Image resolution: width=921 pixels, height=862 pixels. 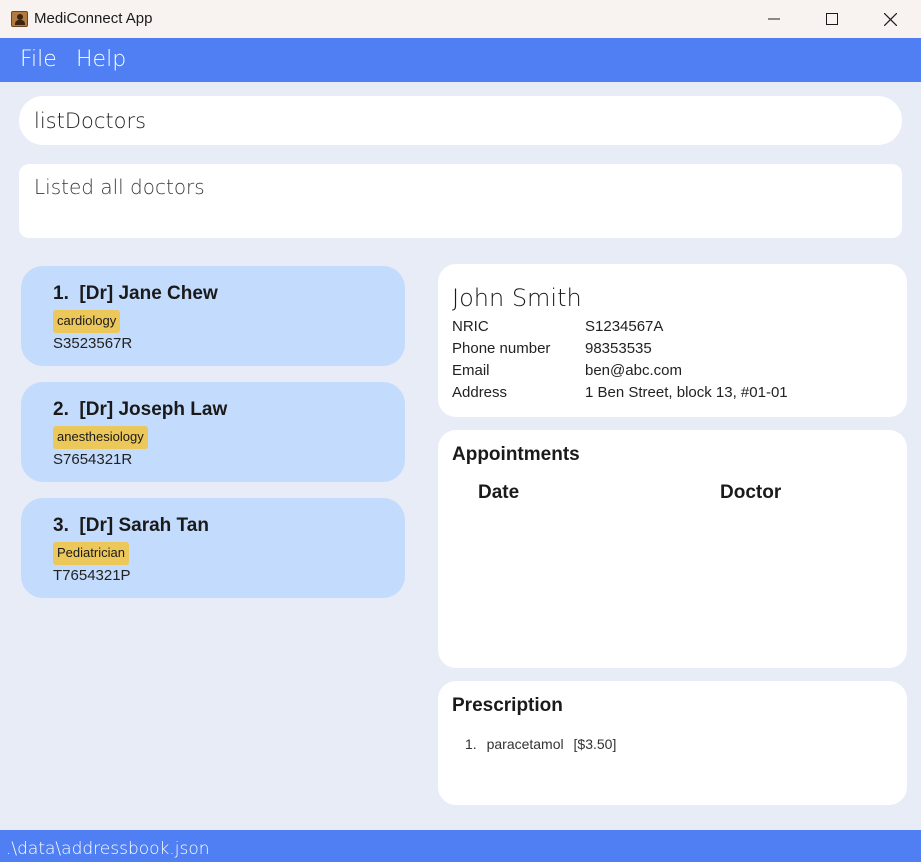 I want to click on doctor-nric: S7654321R, so click(x=93, y=459).